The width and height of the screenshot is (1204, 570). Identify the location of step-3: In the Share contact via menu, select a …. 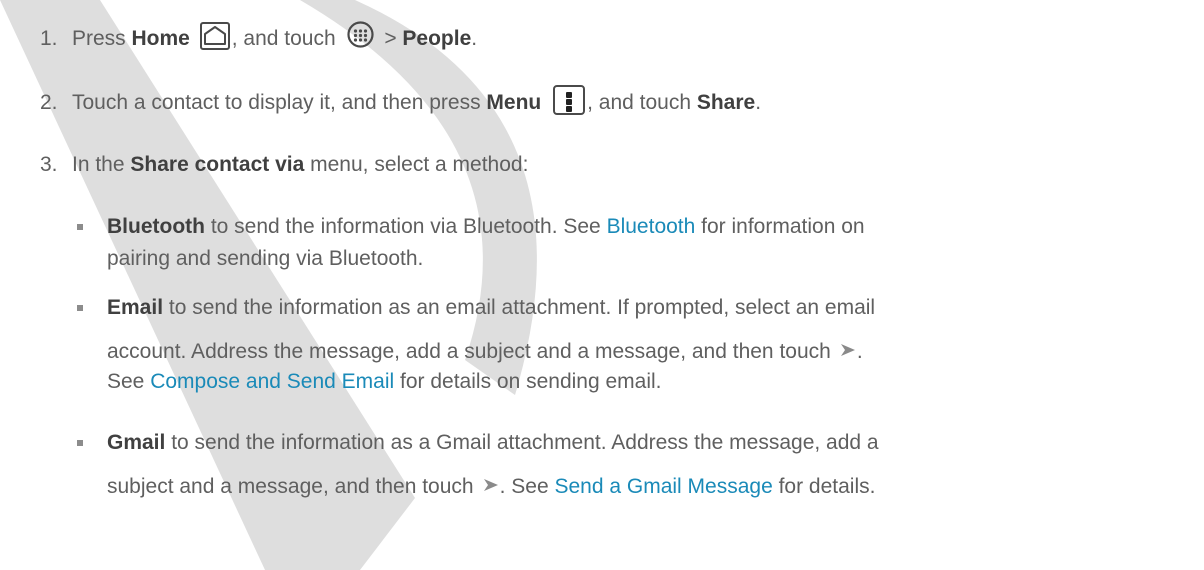
(300, 164).